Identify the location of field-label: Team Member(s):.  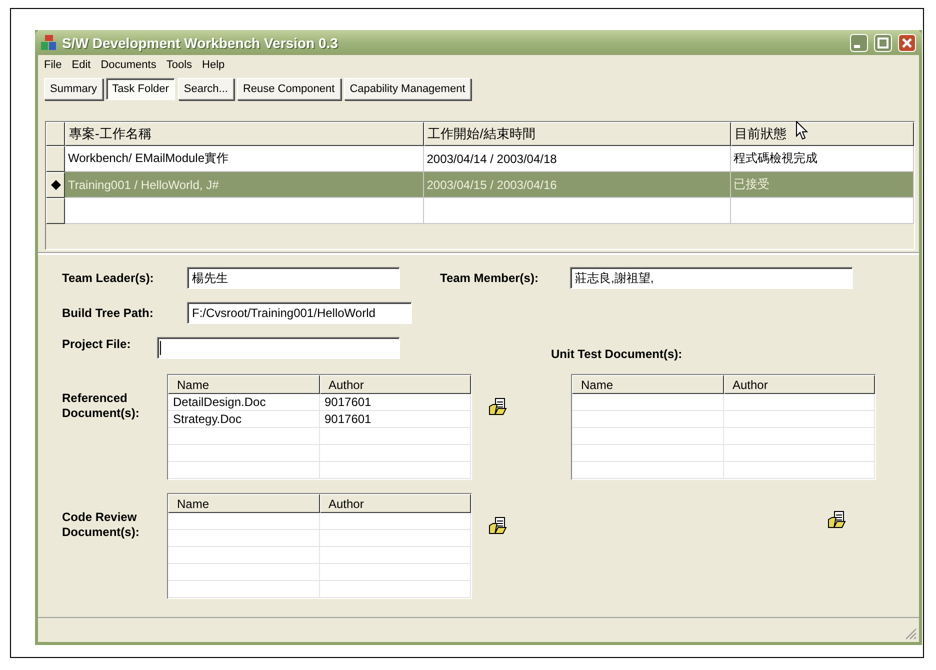
(490, 278).